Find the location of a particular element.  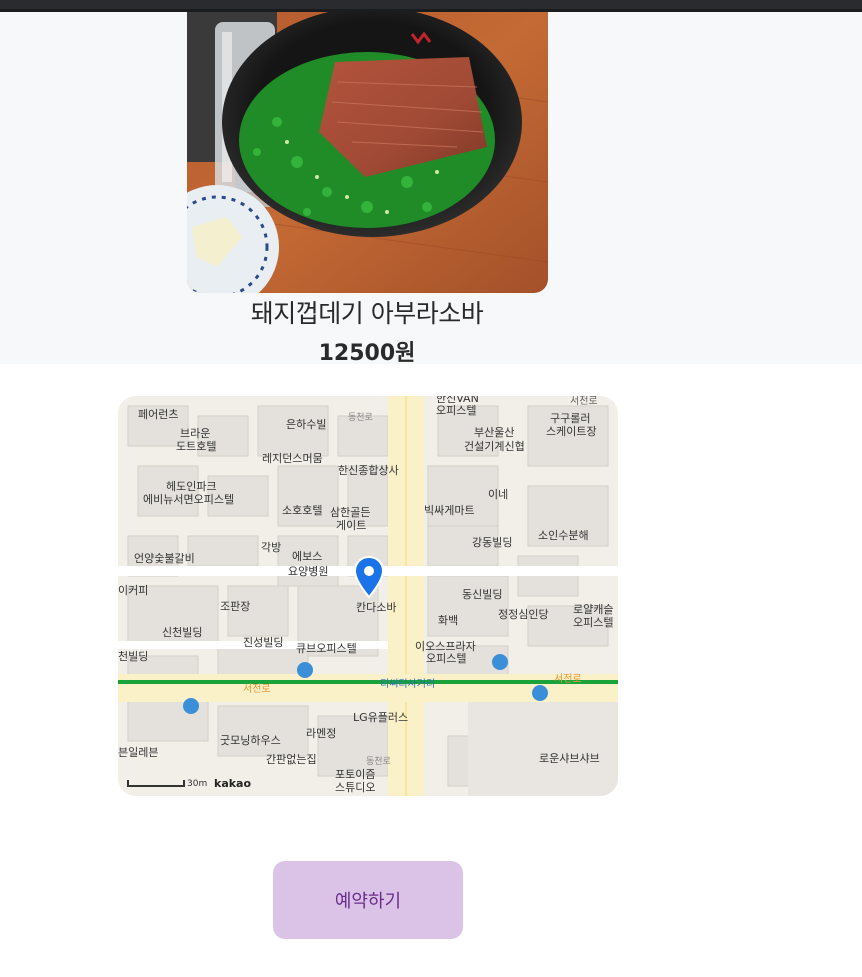

poi-ikeopi: 이커피 is located at coordinates (133, 590).